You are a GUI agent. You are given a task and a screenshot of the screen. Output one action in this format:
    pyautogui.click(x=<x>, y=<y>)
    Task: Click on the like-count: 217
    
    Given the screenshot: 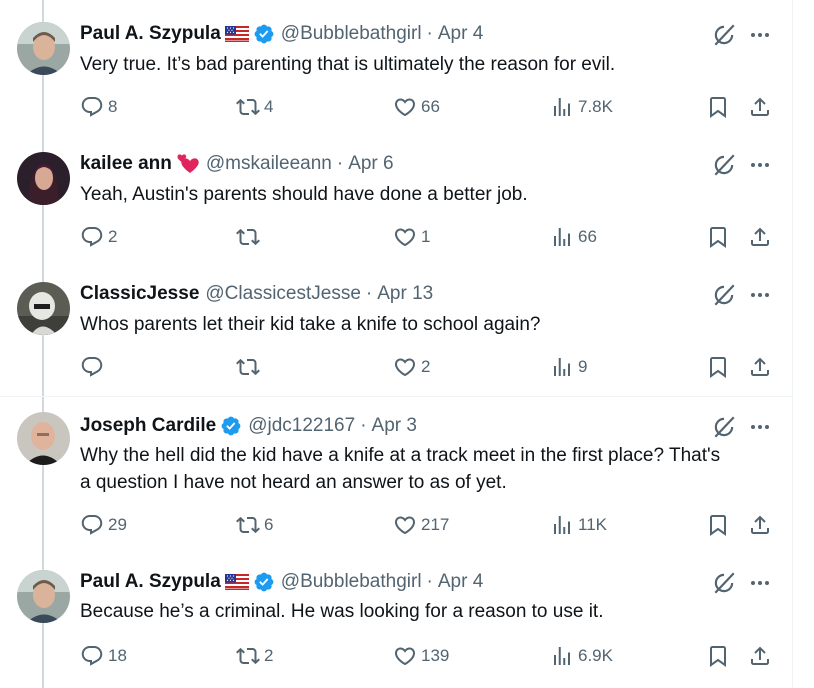 What is the action you would take?
    pyautogui.click(x=435, y=524)
    